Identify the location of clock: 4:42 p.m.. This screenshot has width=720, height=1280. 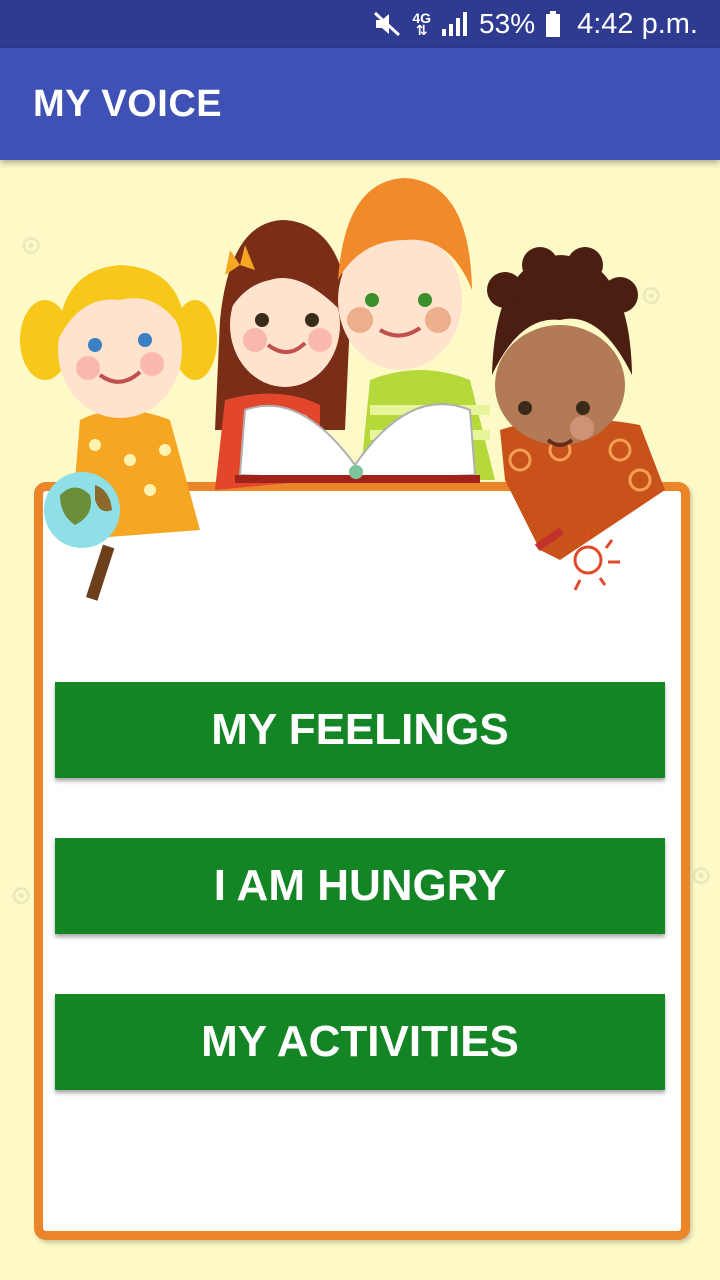
(637, 23).